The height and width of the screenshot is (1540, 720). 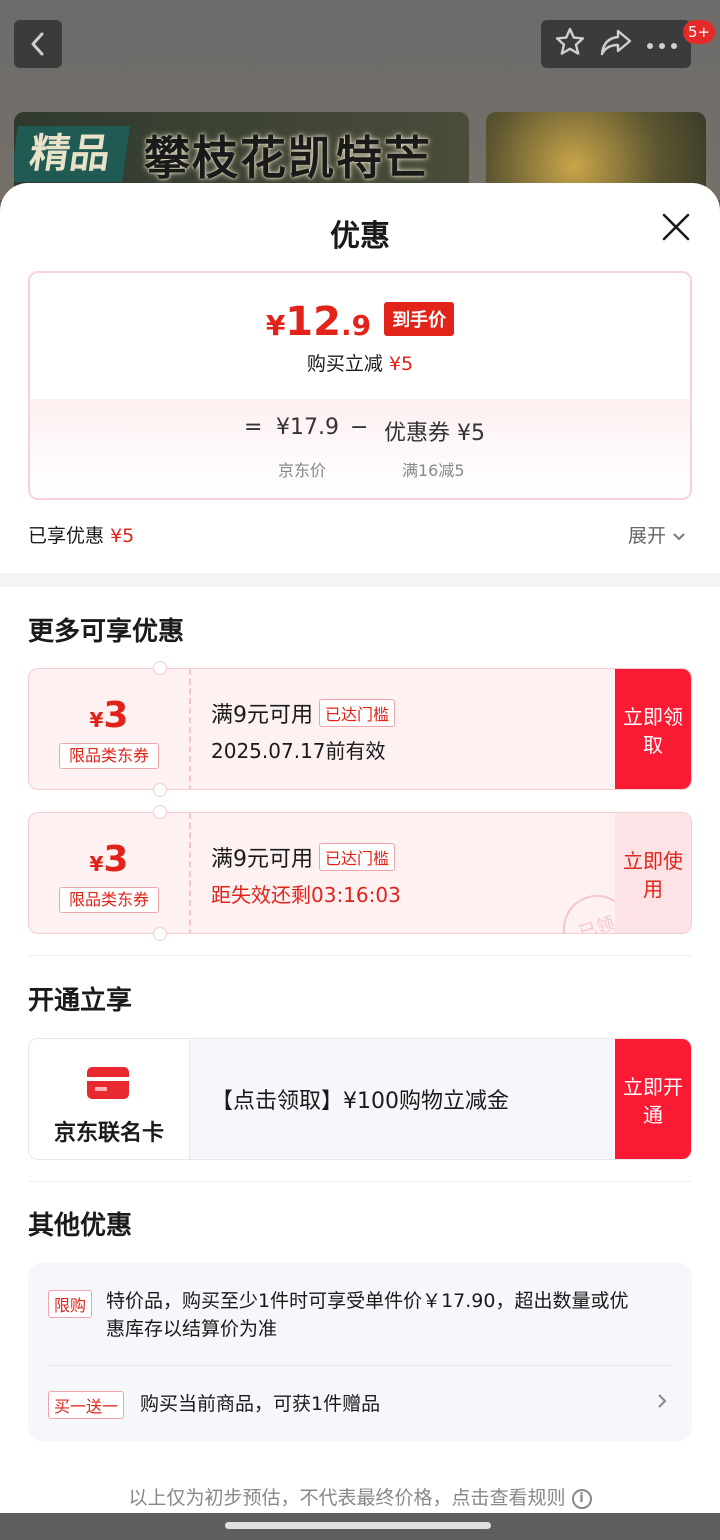 I want to click on coupon-info: 满9元可用 已达门槛 距失效还剩03:16:03, so click(x=306, y=874).